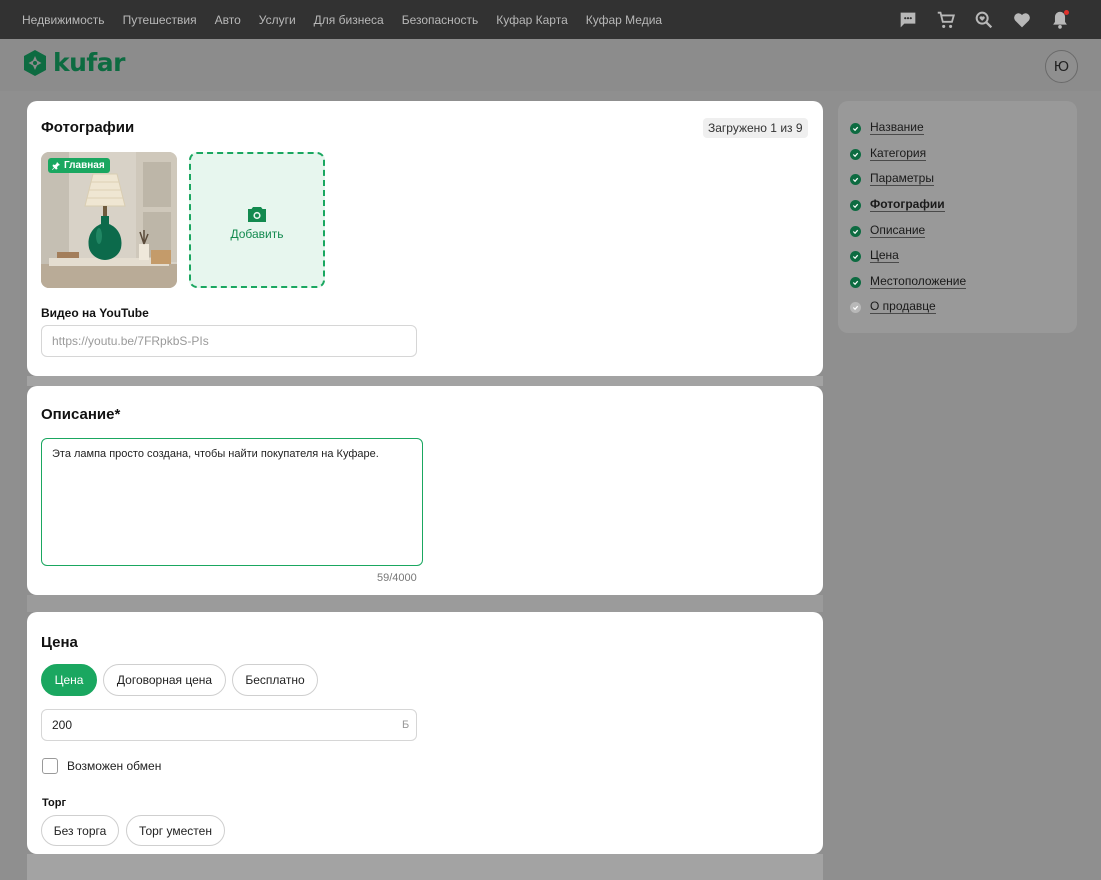 Image resolution: width=1101 pixels, height=880 pixels. Describe the element at coordinates (903, 306) in the screenshot. I see `sidebar-item-label: О продавце` at that location.